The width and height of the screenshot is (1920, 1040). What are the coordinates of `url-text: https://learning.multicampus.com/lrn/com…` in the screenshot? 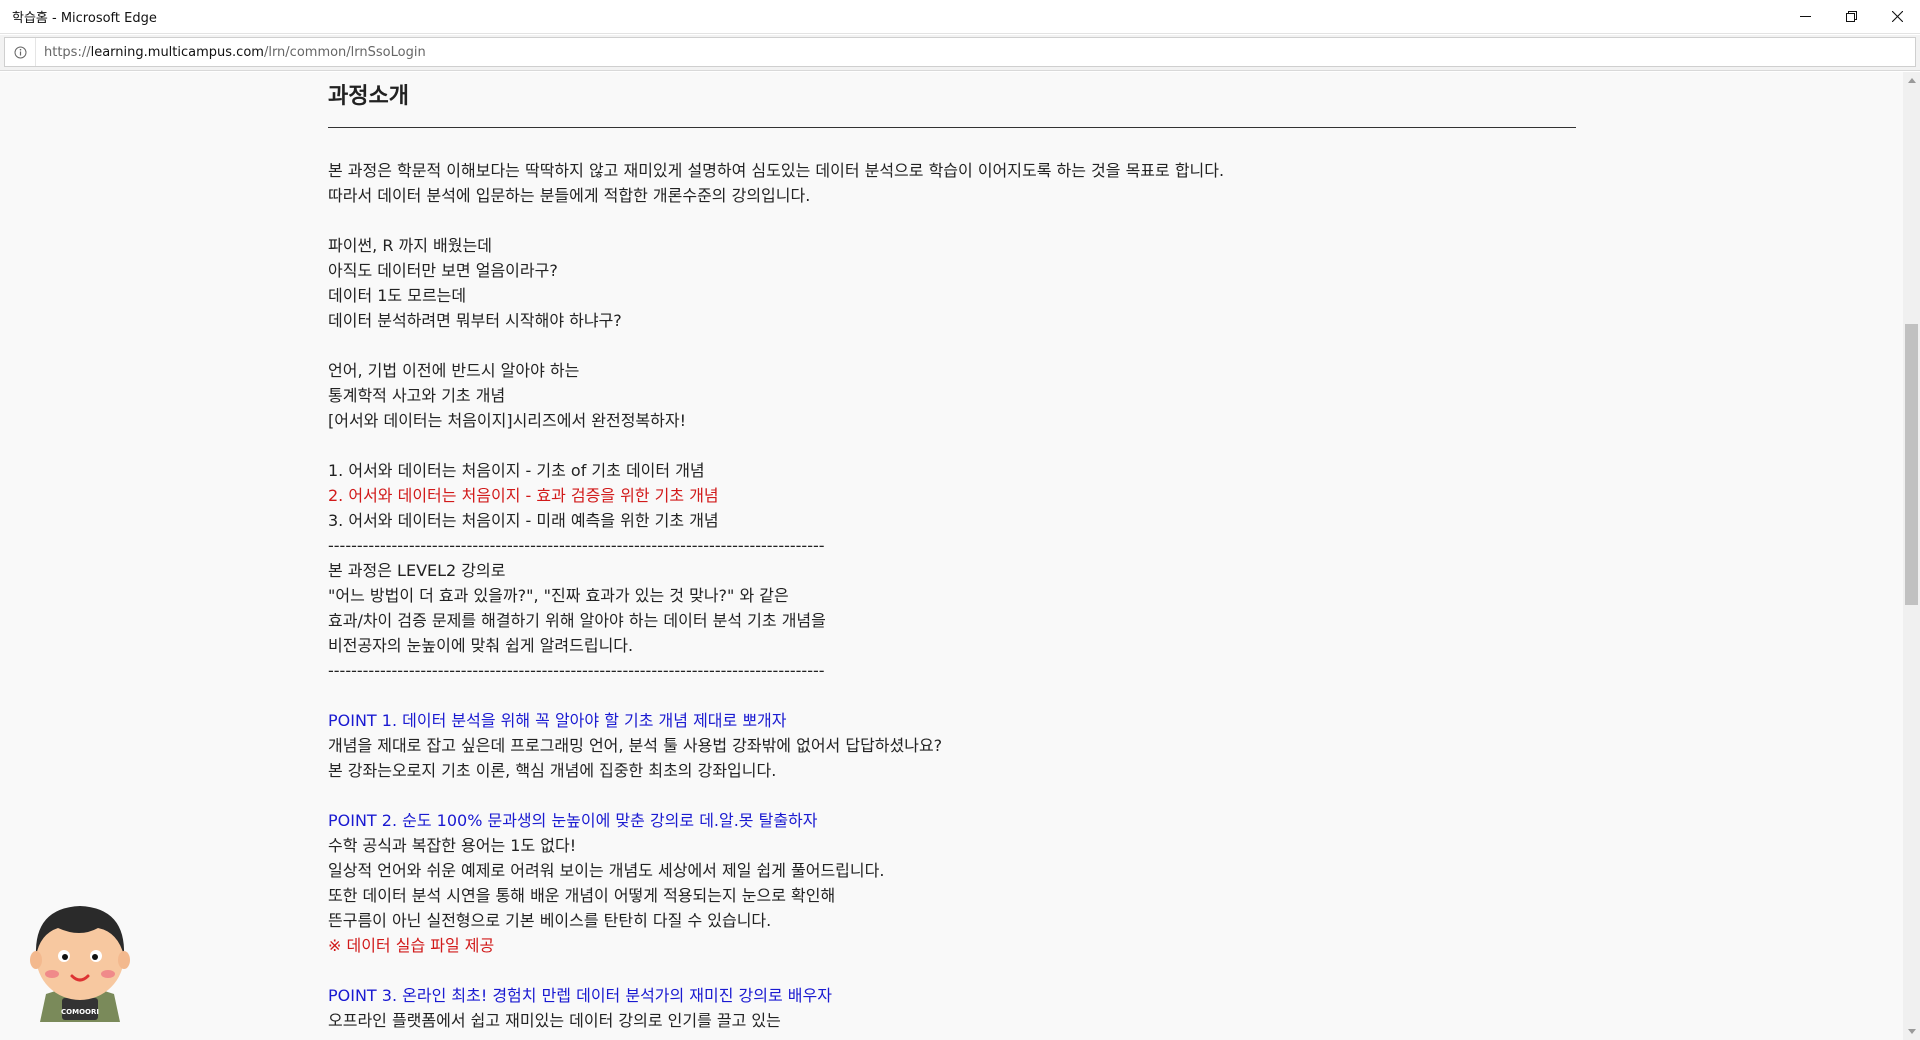 It's located at (231, 52).